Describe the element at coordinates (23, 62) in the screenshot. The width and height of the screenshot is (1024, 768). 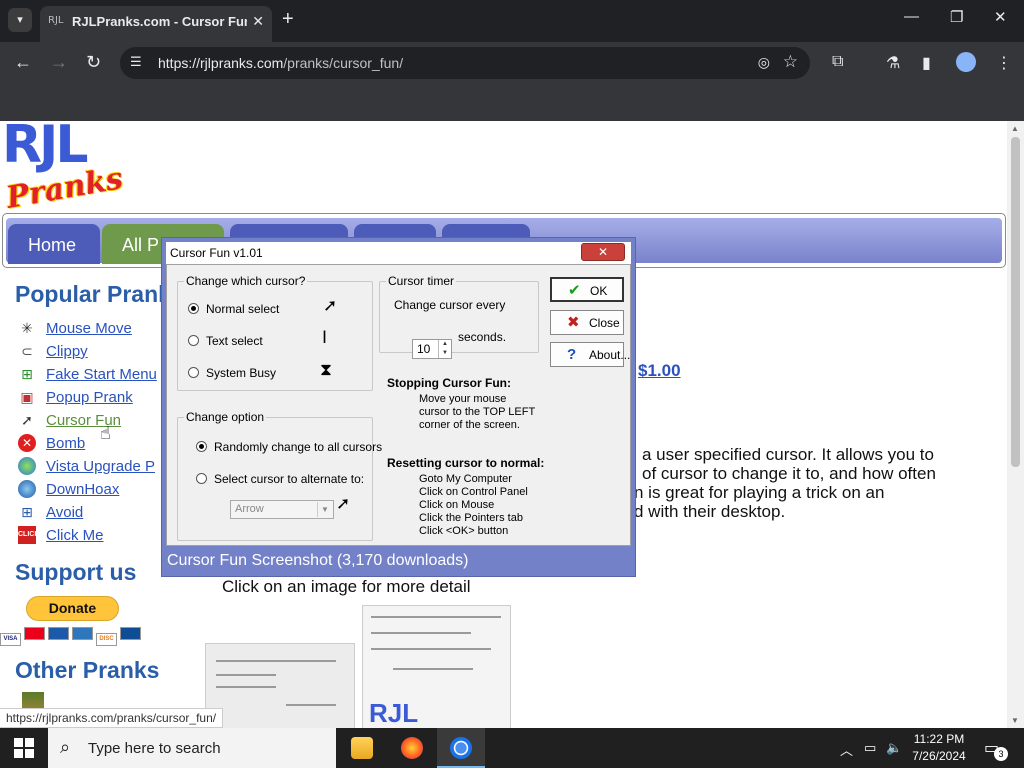
I see `back-icon: ←` at that location.